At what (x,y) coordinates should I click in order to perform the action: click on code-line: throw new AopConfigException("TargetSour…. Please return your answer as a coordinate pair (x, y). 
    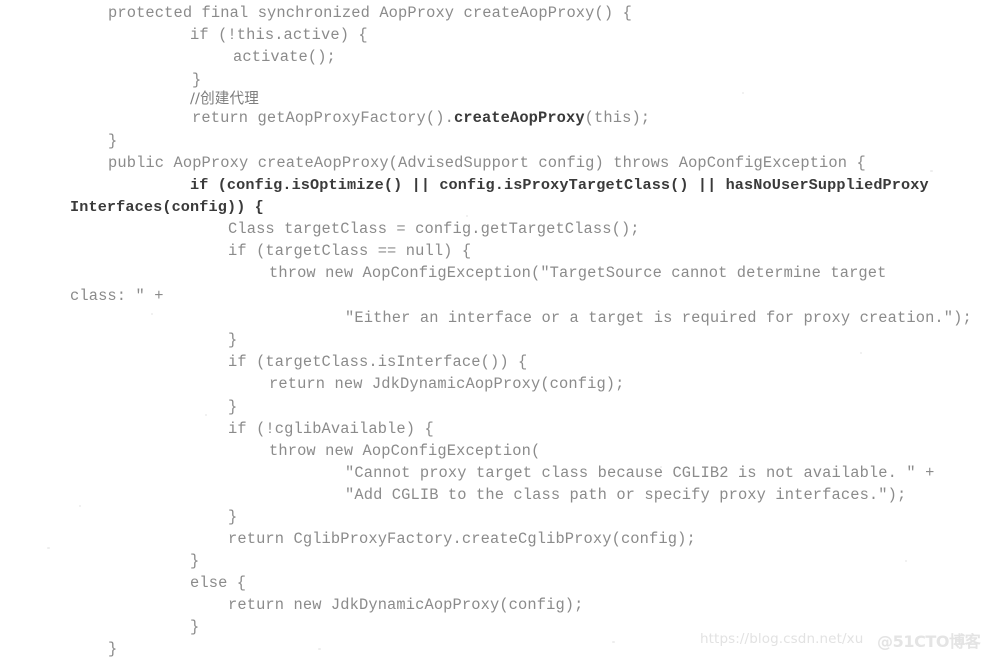
    Looking at the image, I should click on (578, 273).